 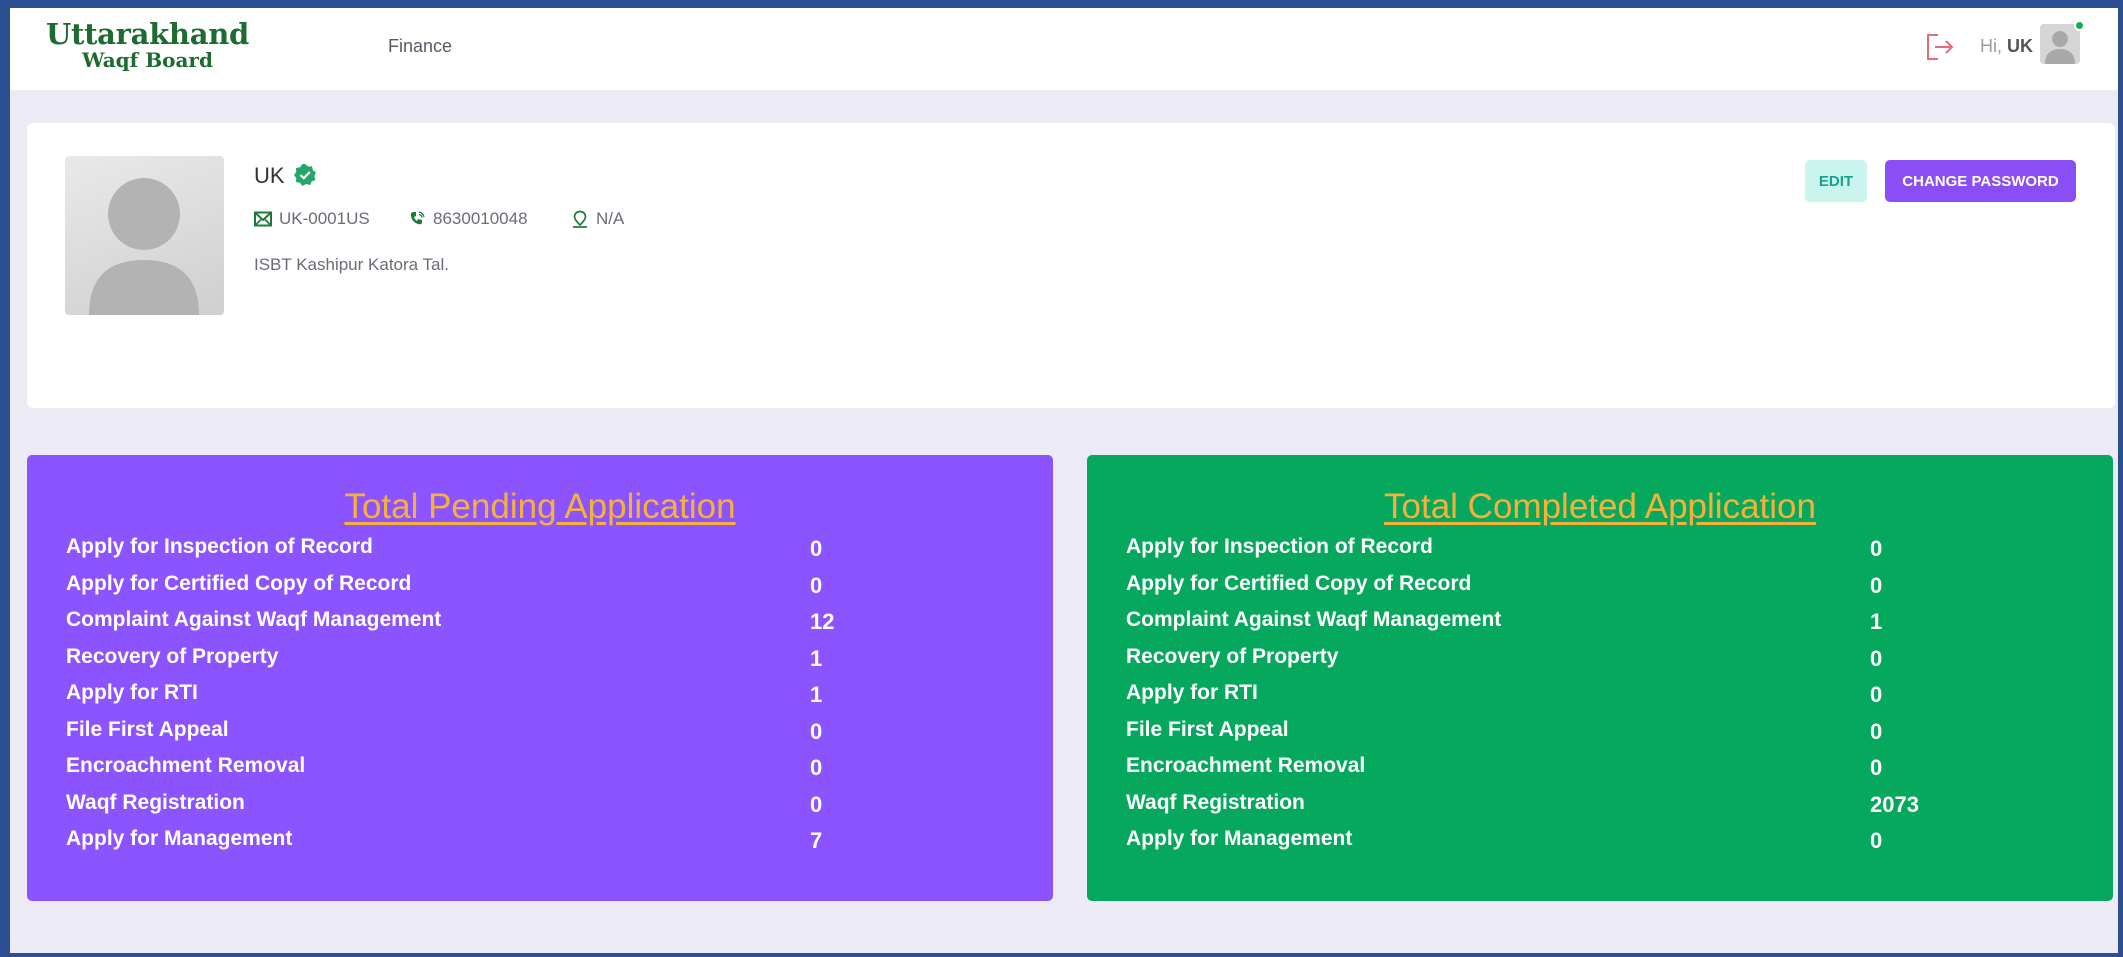 What do you see at coordinates (2020, 46) in the screenshot?
I see `greeting-username: UK` at bounding box center [2020, 46].